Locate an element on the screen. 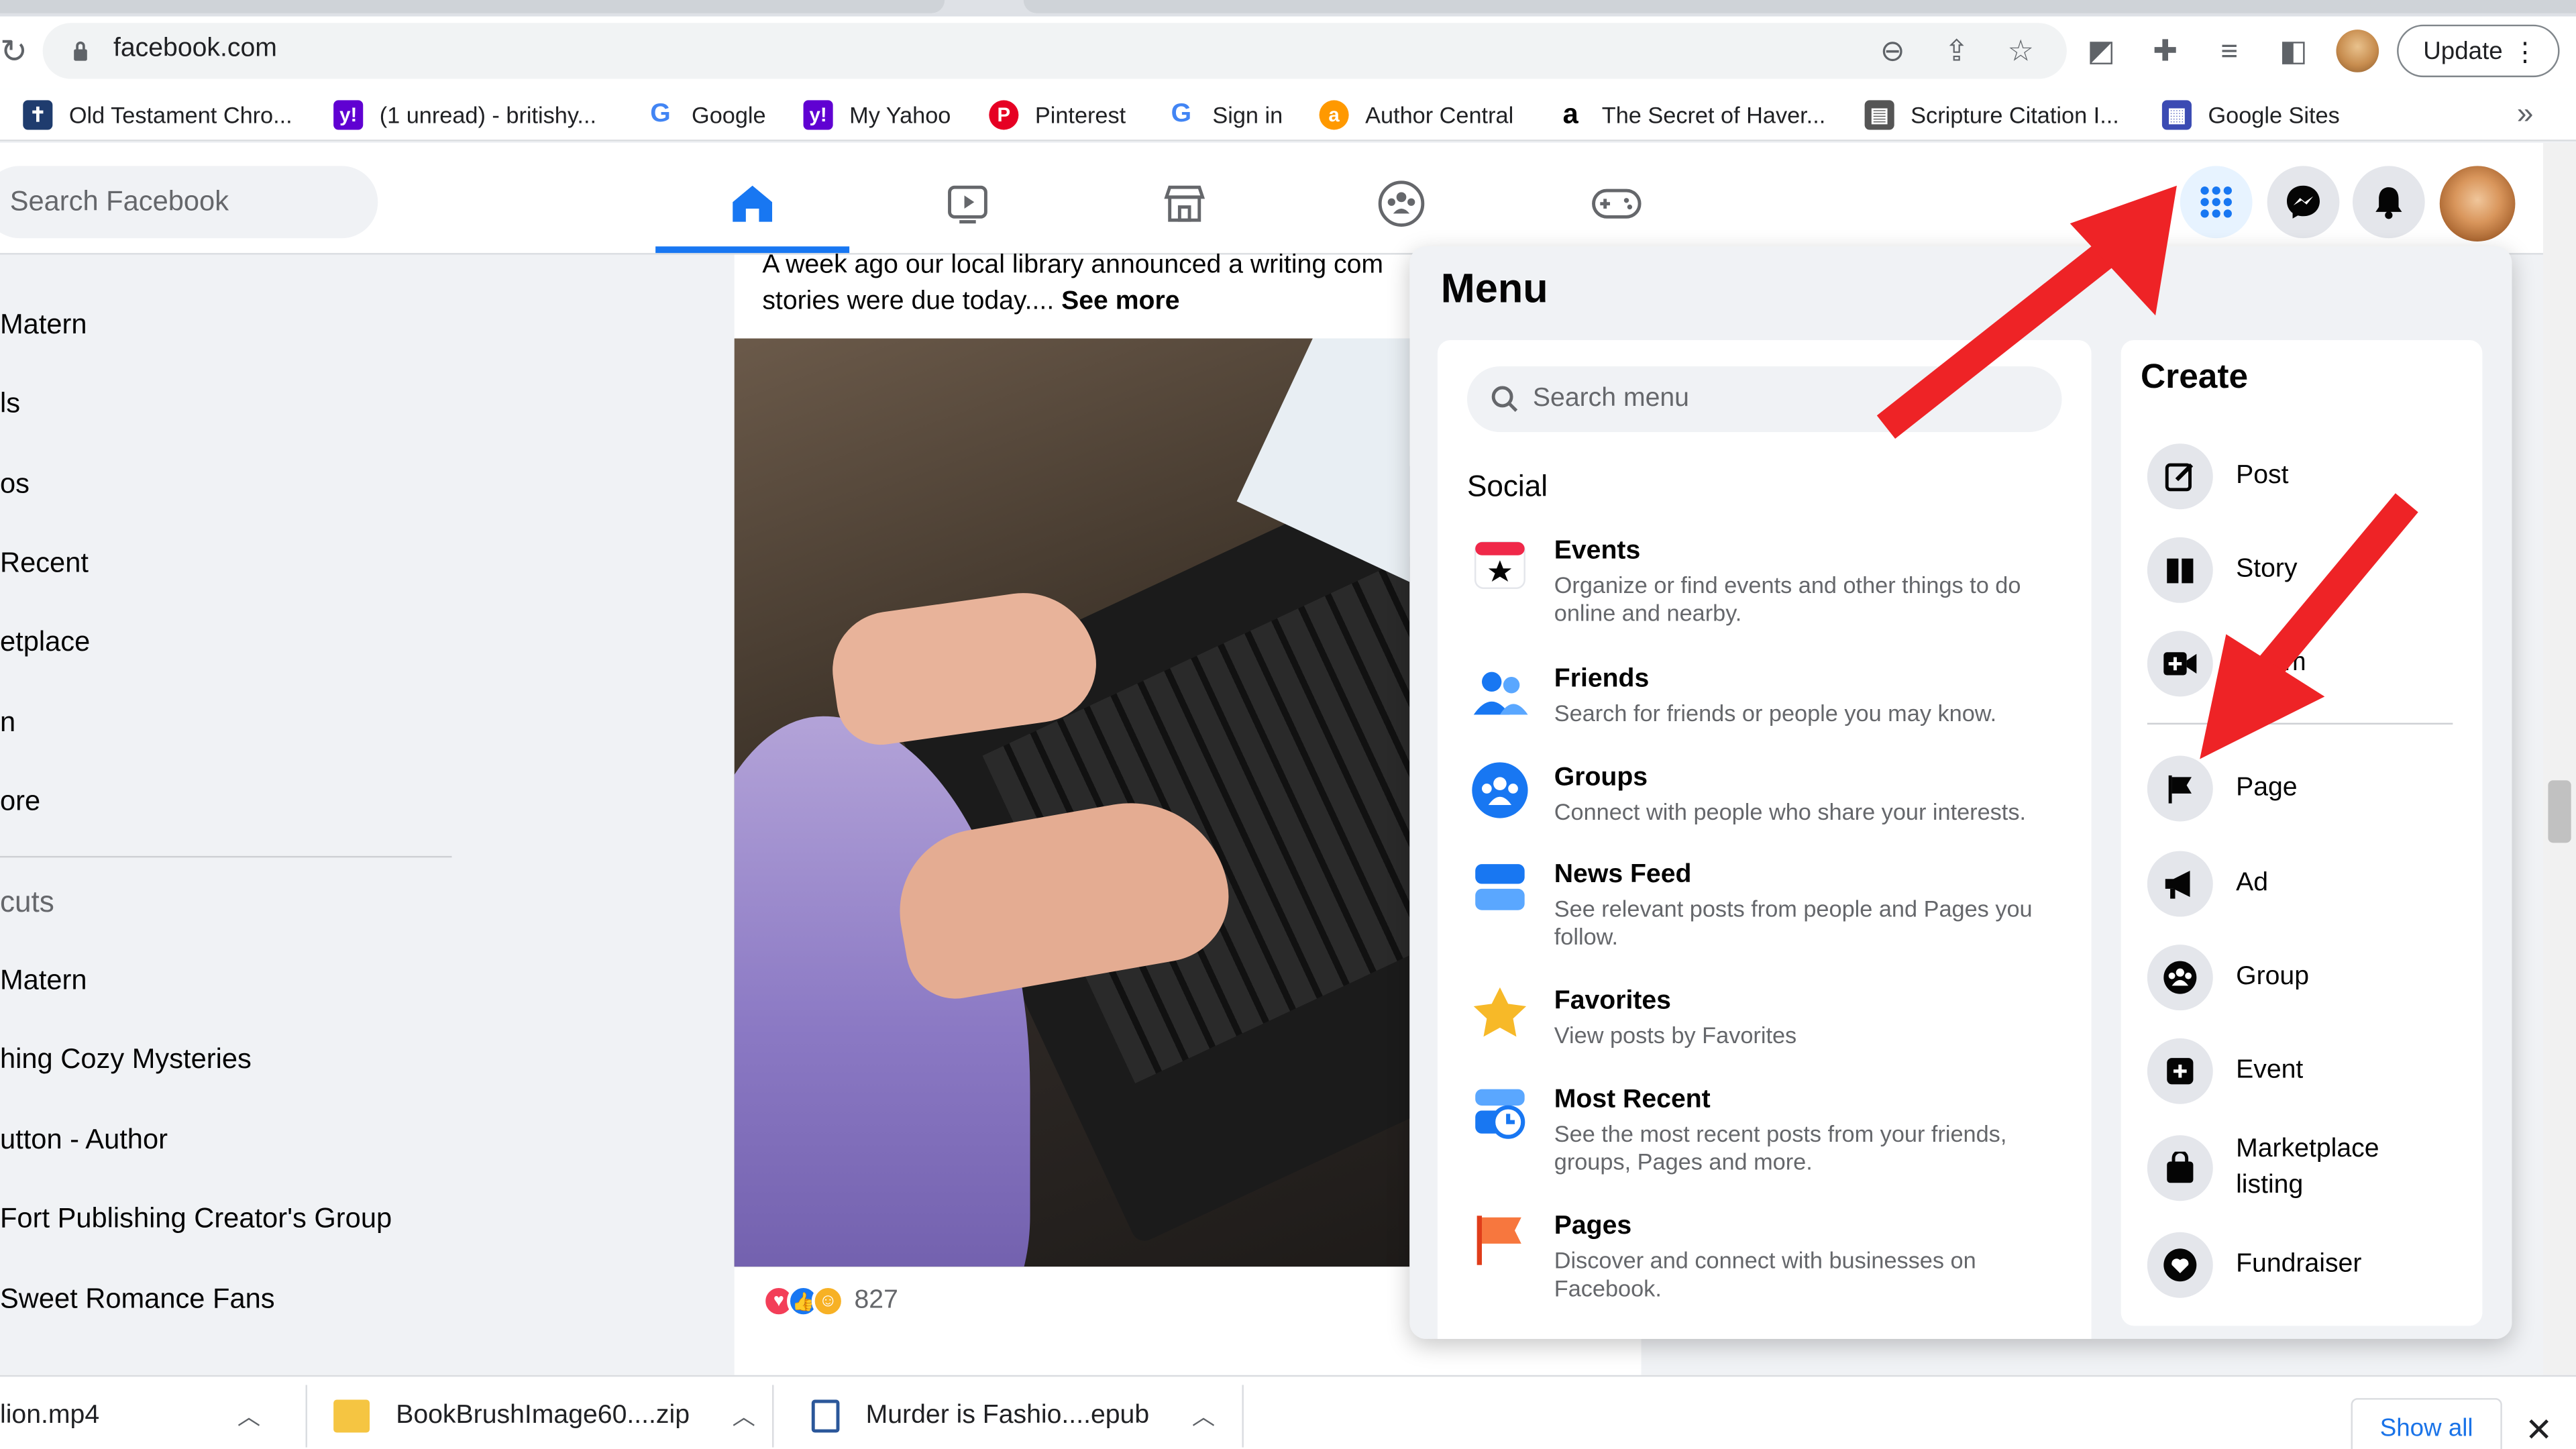  extension-icon: ◩ is located at coordinates (2101, 51).